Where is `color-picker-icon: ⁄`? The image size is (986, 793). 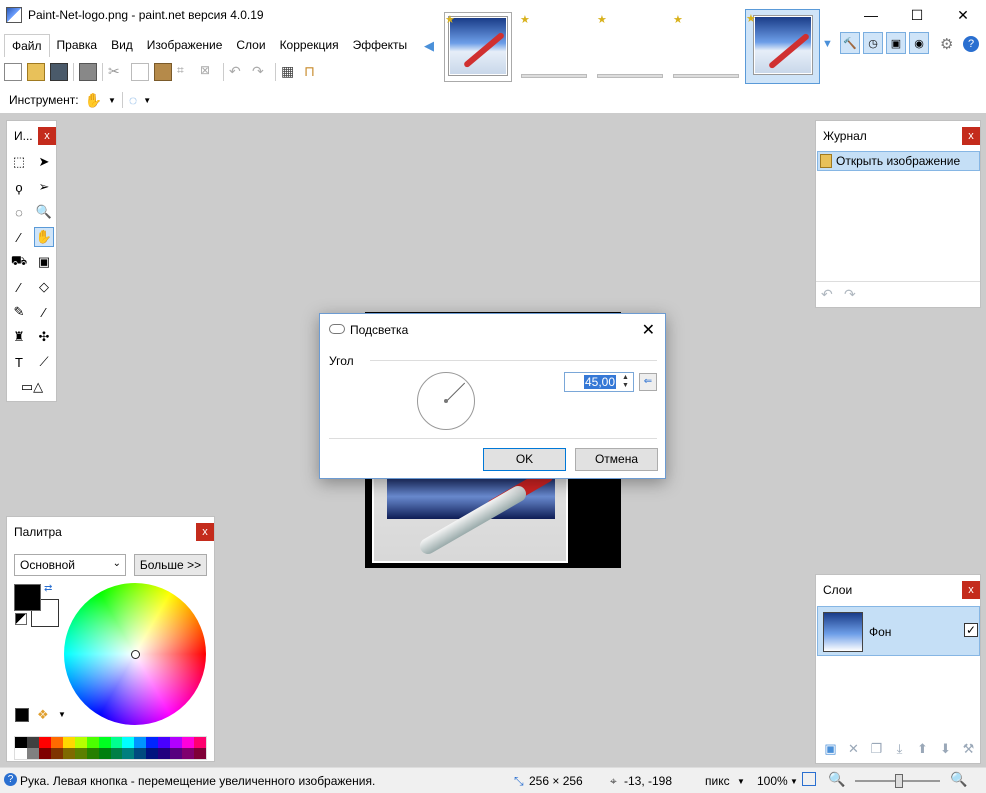 color-picker-icon: ⁄ is located at coordinates (44, 312).